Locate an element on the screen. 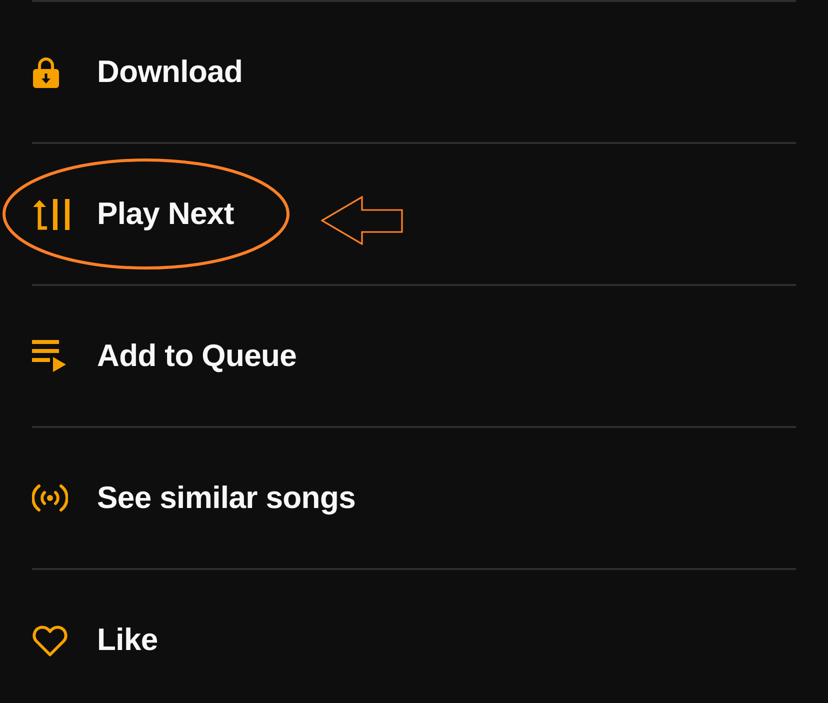 This screenshot has height=703, width=828. heart-outline-icon is located at coordinates (50, 640).